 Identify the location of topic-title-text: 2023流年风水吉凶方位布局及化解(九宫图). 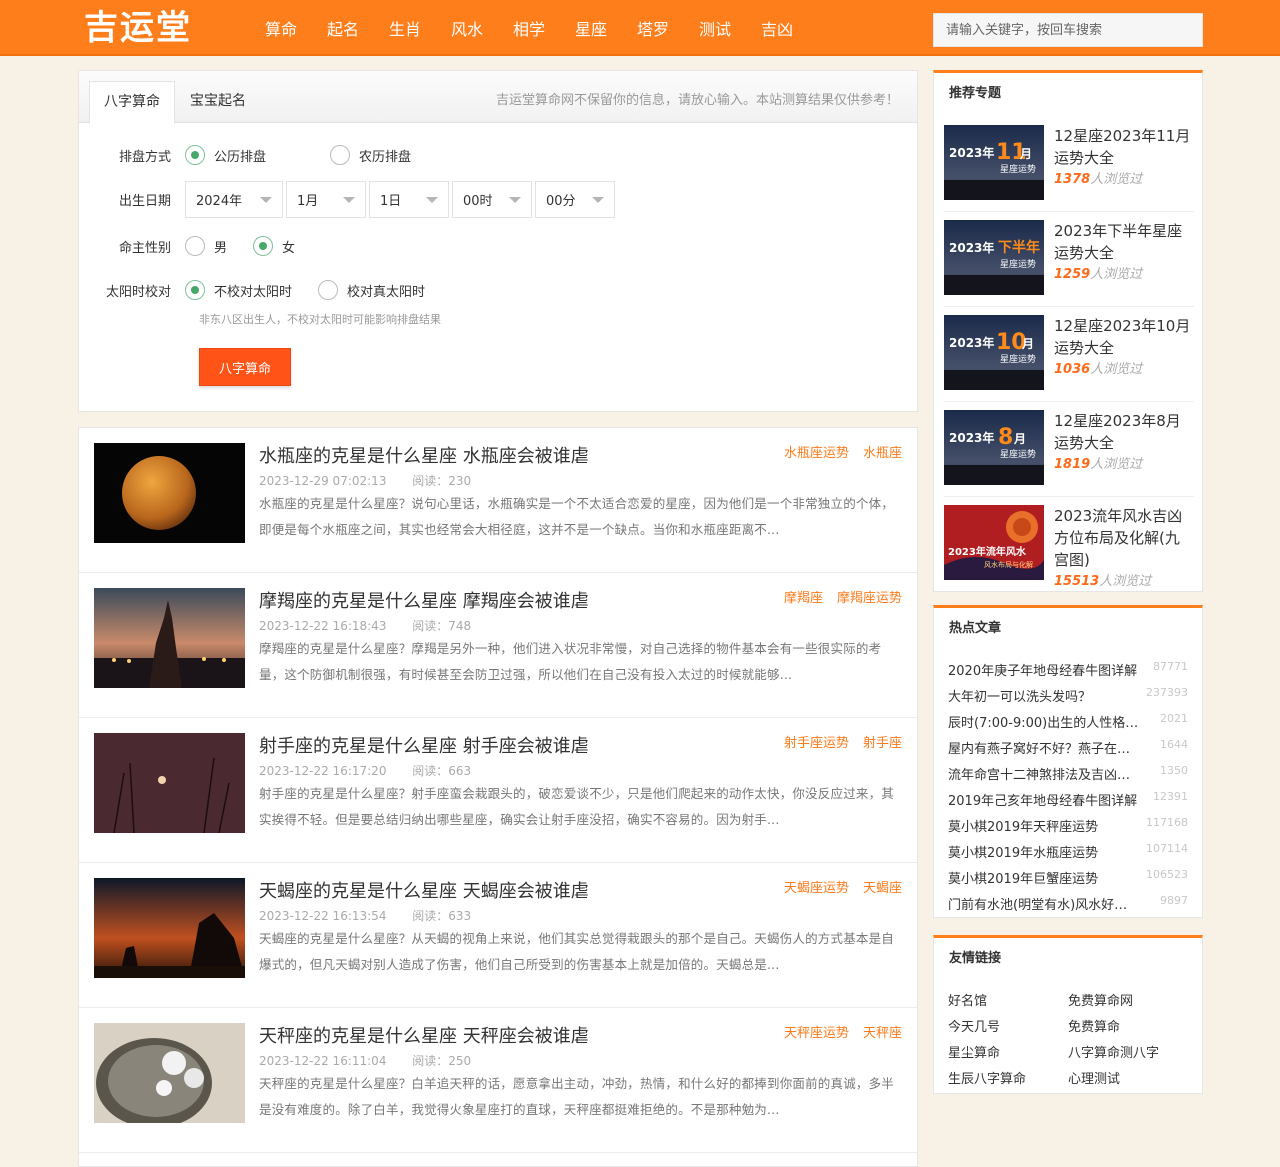
(1118, 538).